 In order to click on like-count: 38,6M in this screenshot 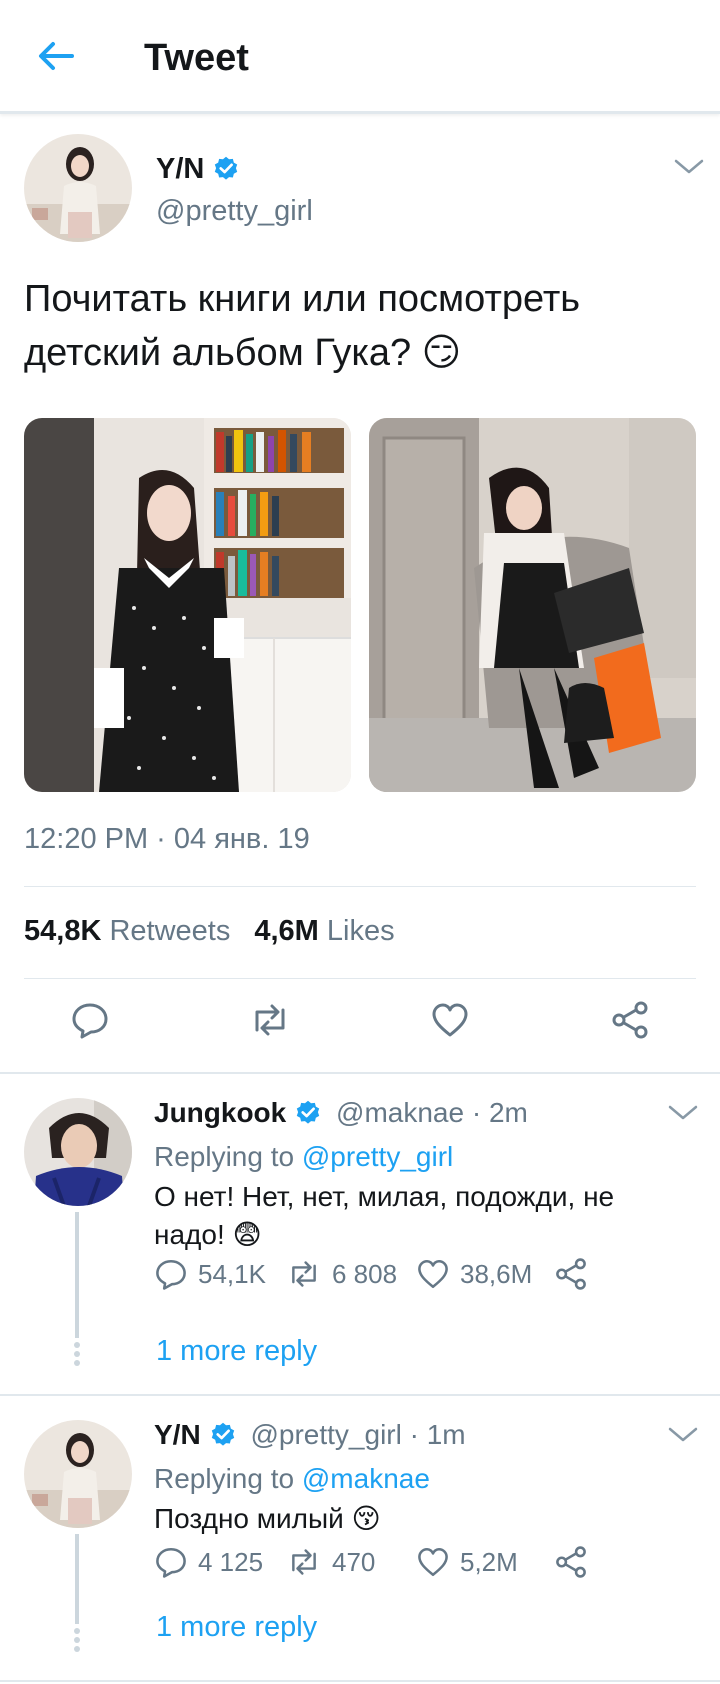, I will do `click(496, 1273)`.